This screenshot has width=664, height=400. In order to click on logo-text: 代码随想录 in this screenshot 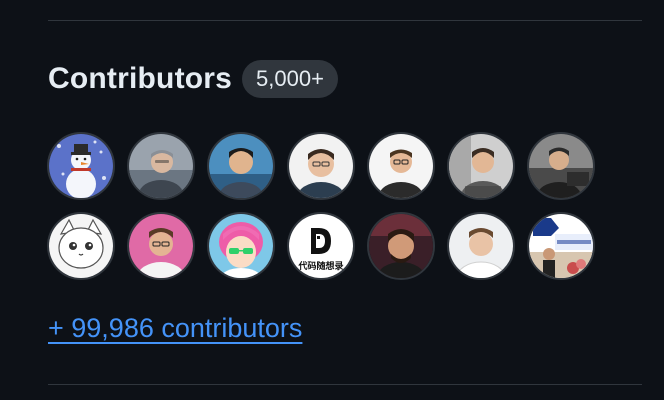, I will do `click(320, 266)`.